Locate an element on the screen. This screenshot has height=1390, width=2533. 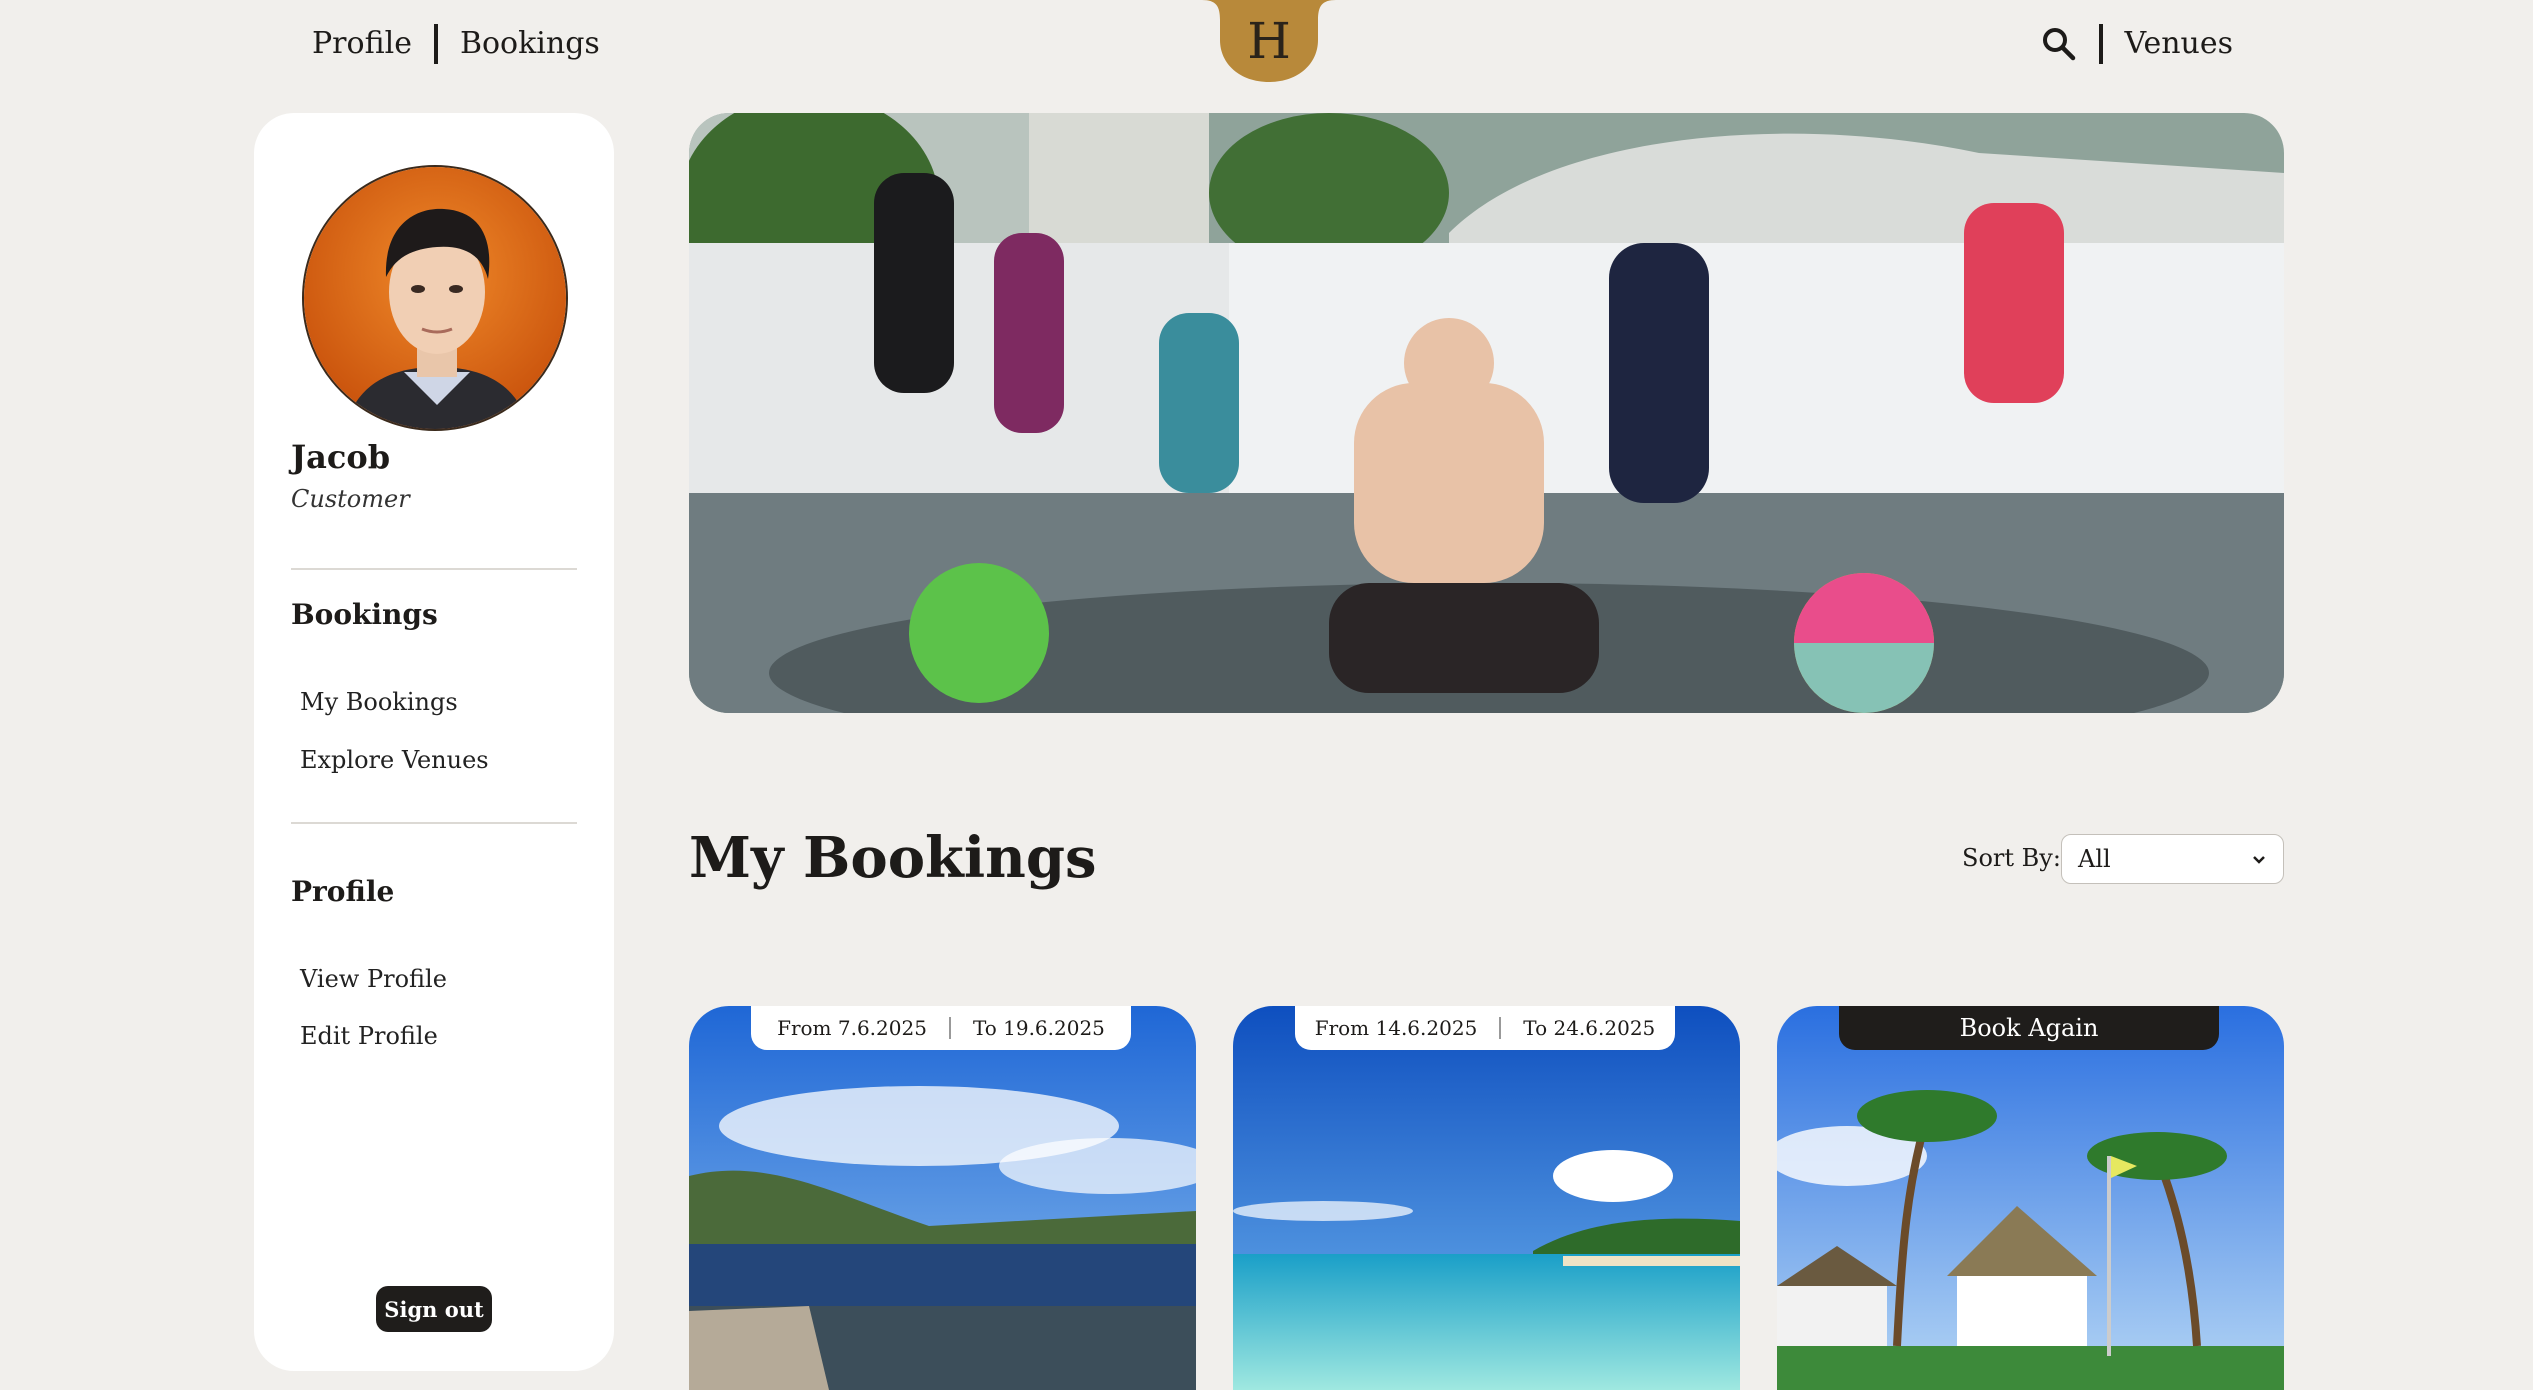
top-navigation: Profile Bookings H Venues is located at coordinates (1266, 47).